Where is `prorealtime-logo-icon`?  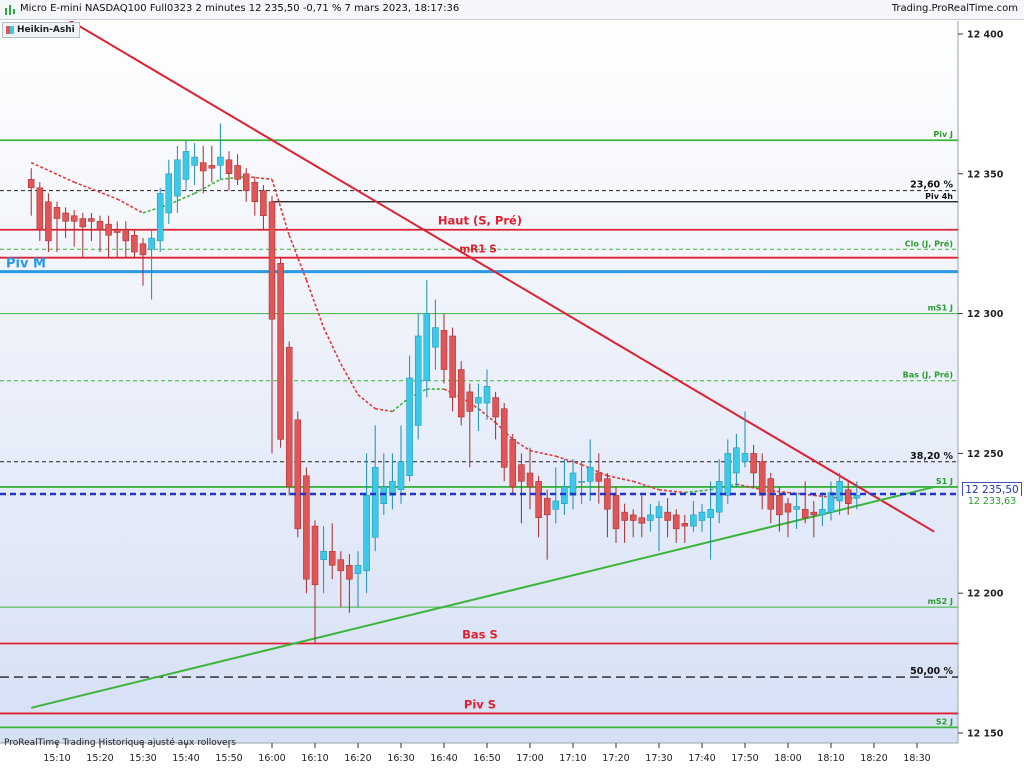
prorealtime-logo-icon is located at coordinates (10, 10).